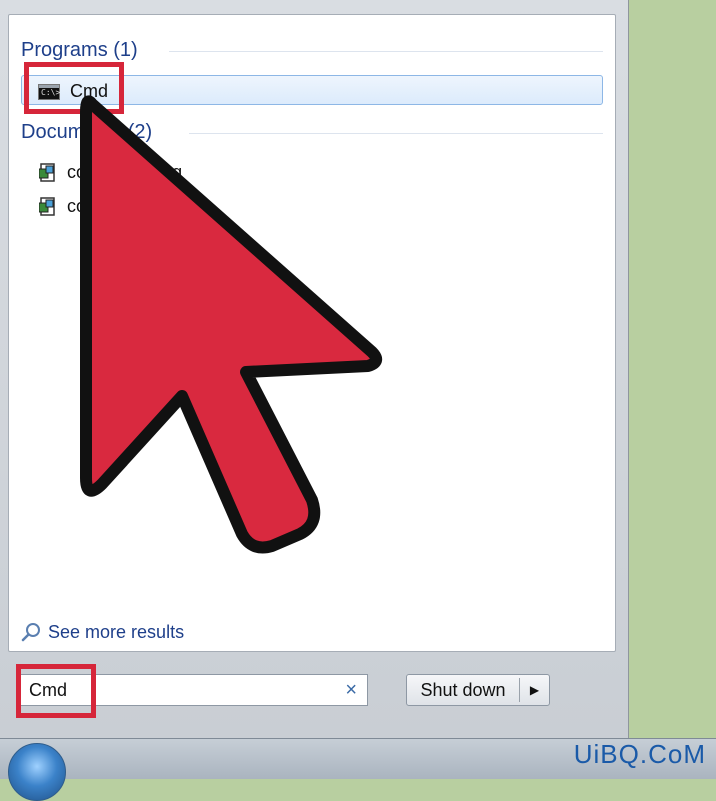  I want to click on watermark: UiBQ.CoM, so click(639, 754).